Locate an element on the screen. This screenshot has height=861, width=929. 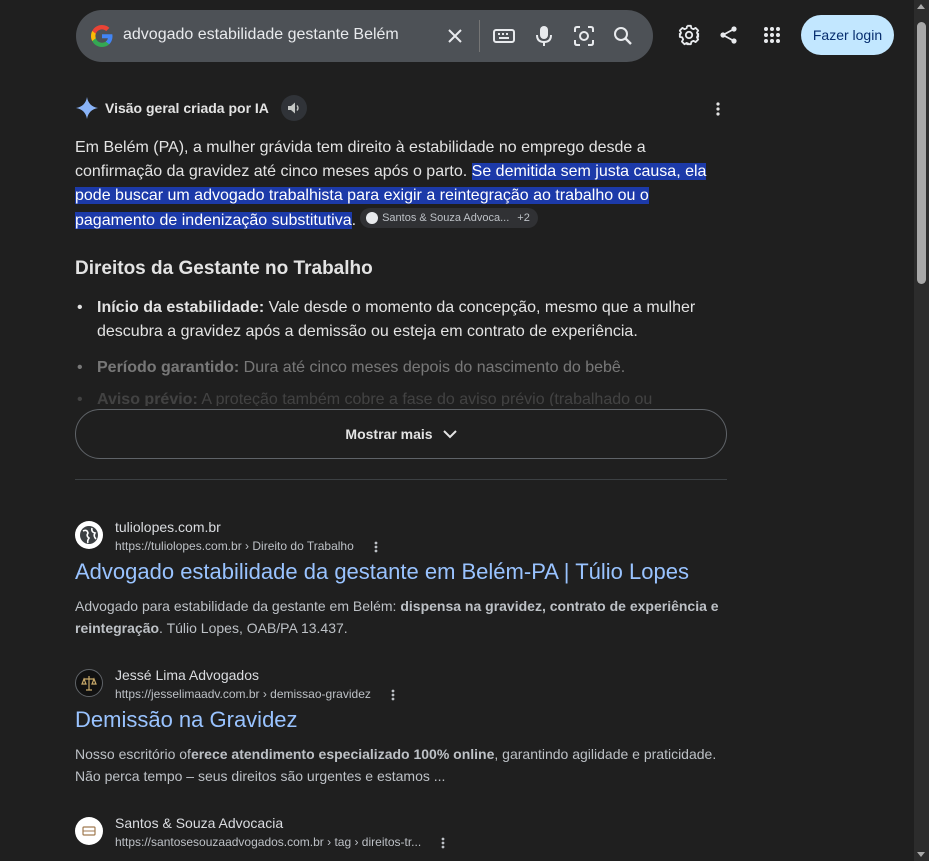
snippet-text: Nosso escritório of is located at coordinates (133, 754).